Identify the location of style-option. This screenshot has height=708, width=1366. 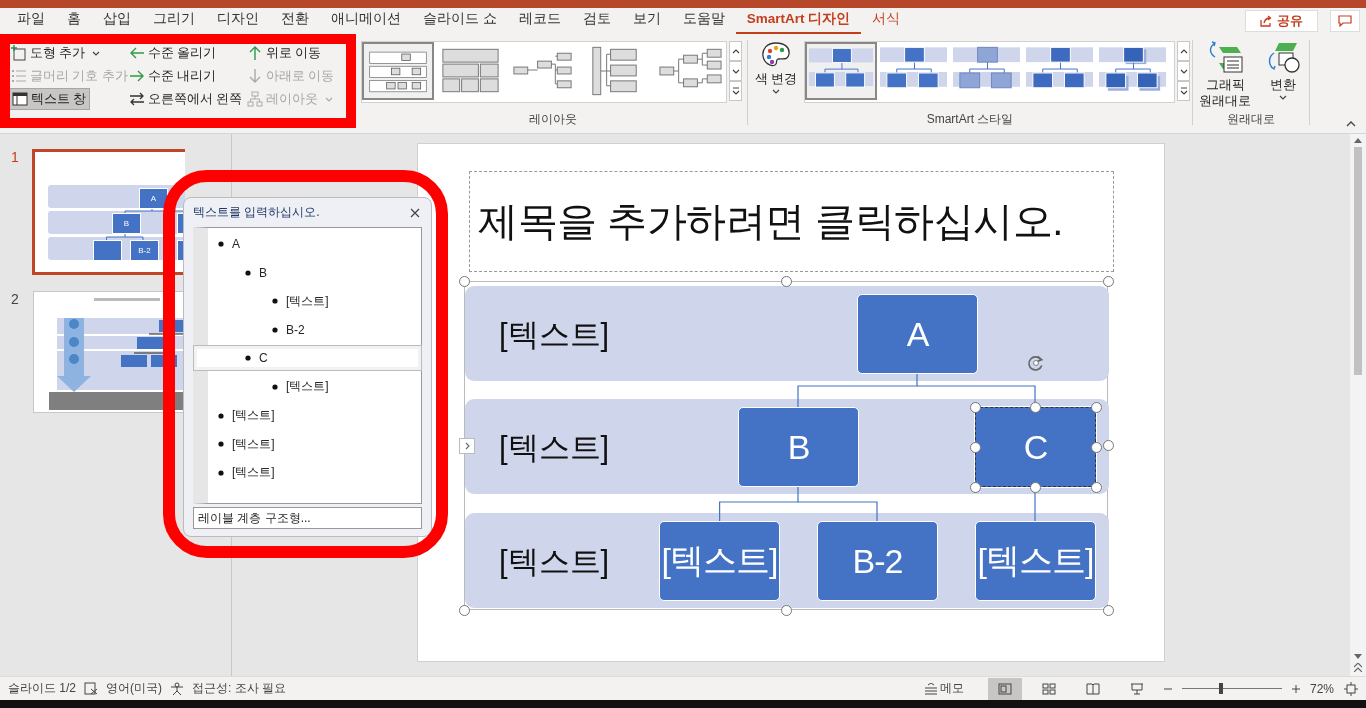
(840, 71).